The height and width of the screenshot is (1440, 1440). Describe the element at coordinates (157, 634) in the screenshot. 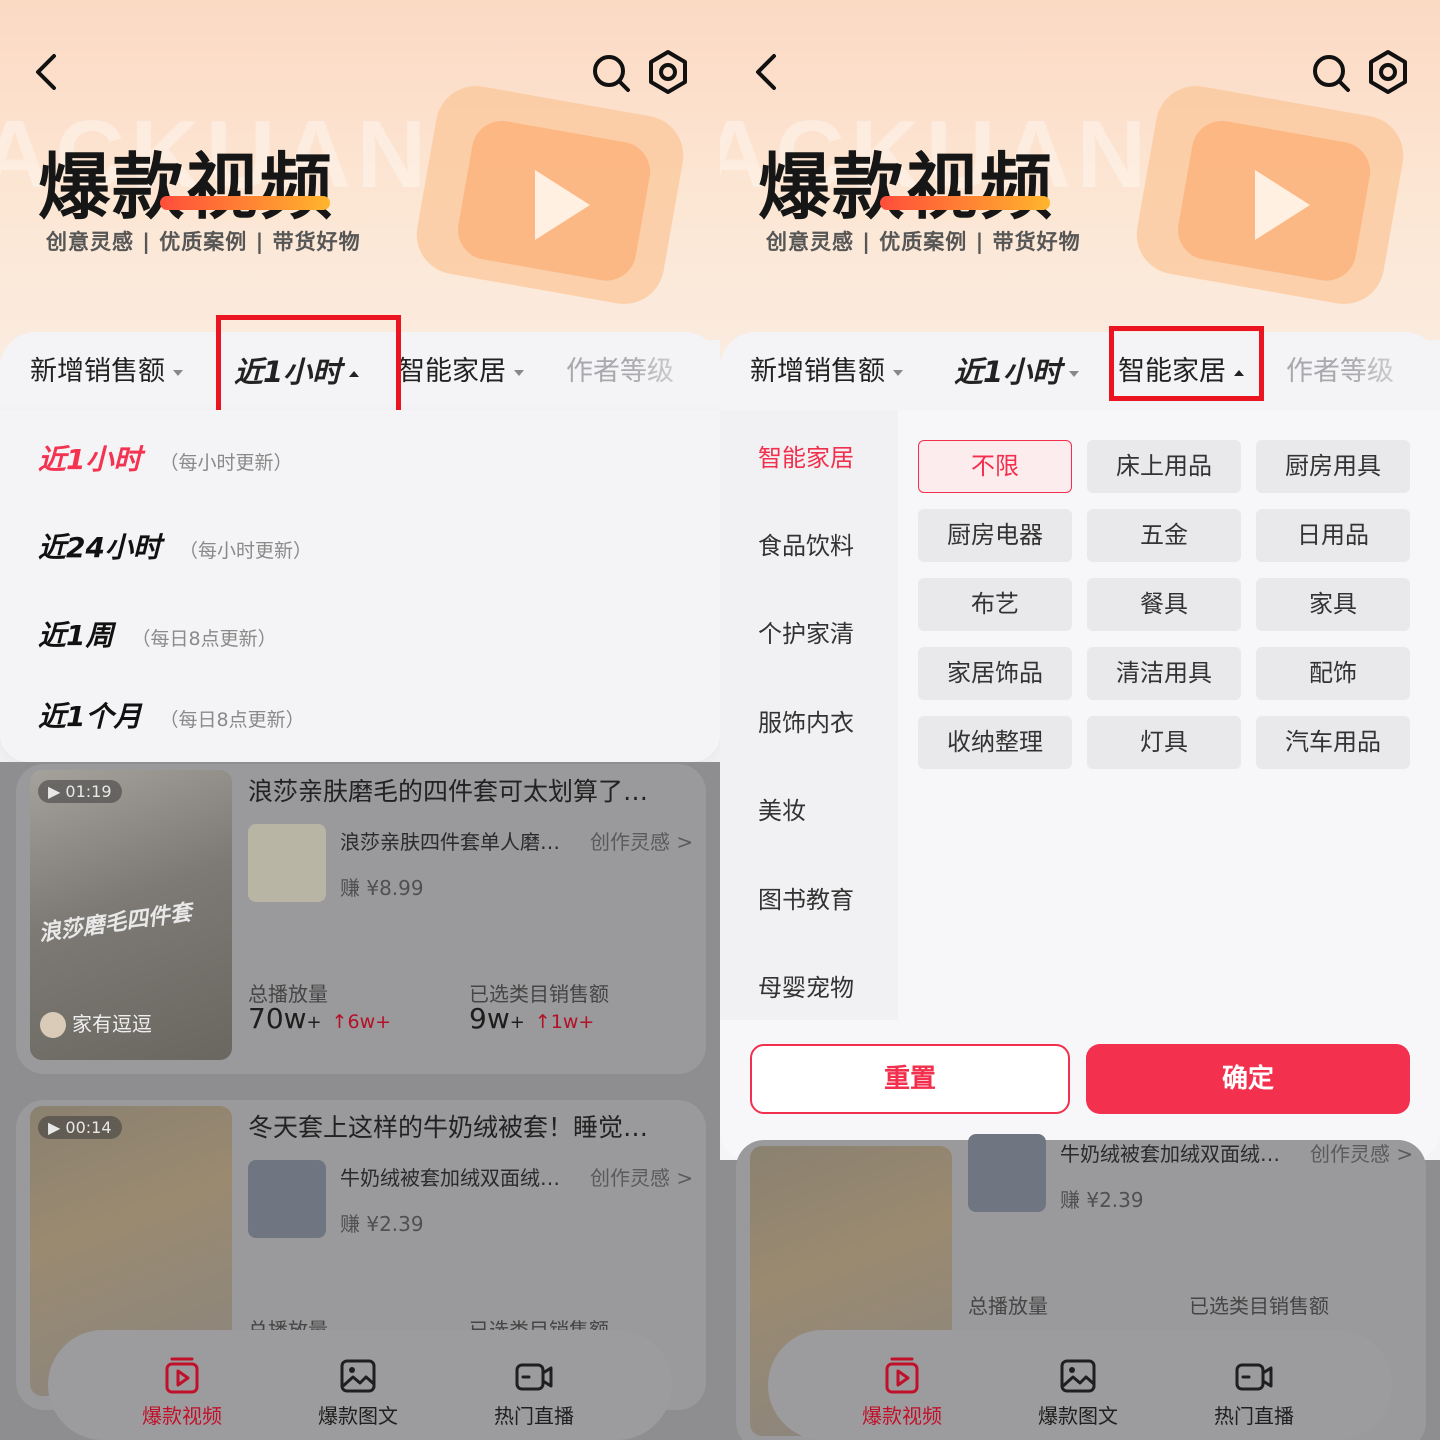

I see `time-option-1w: 近1周 （每日8点更新）` at that location.